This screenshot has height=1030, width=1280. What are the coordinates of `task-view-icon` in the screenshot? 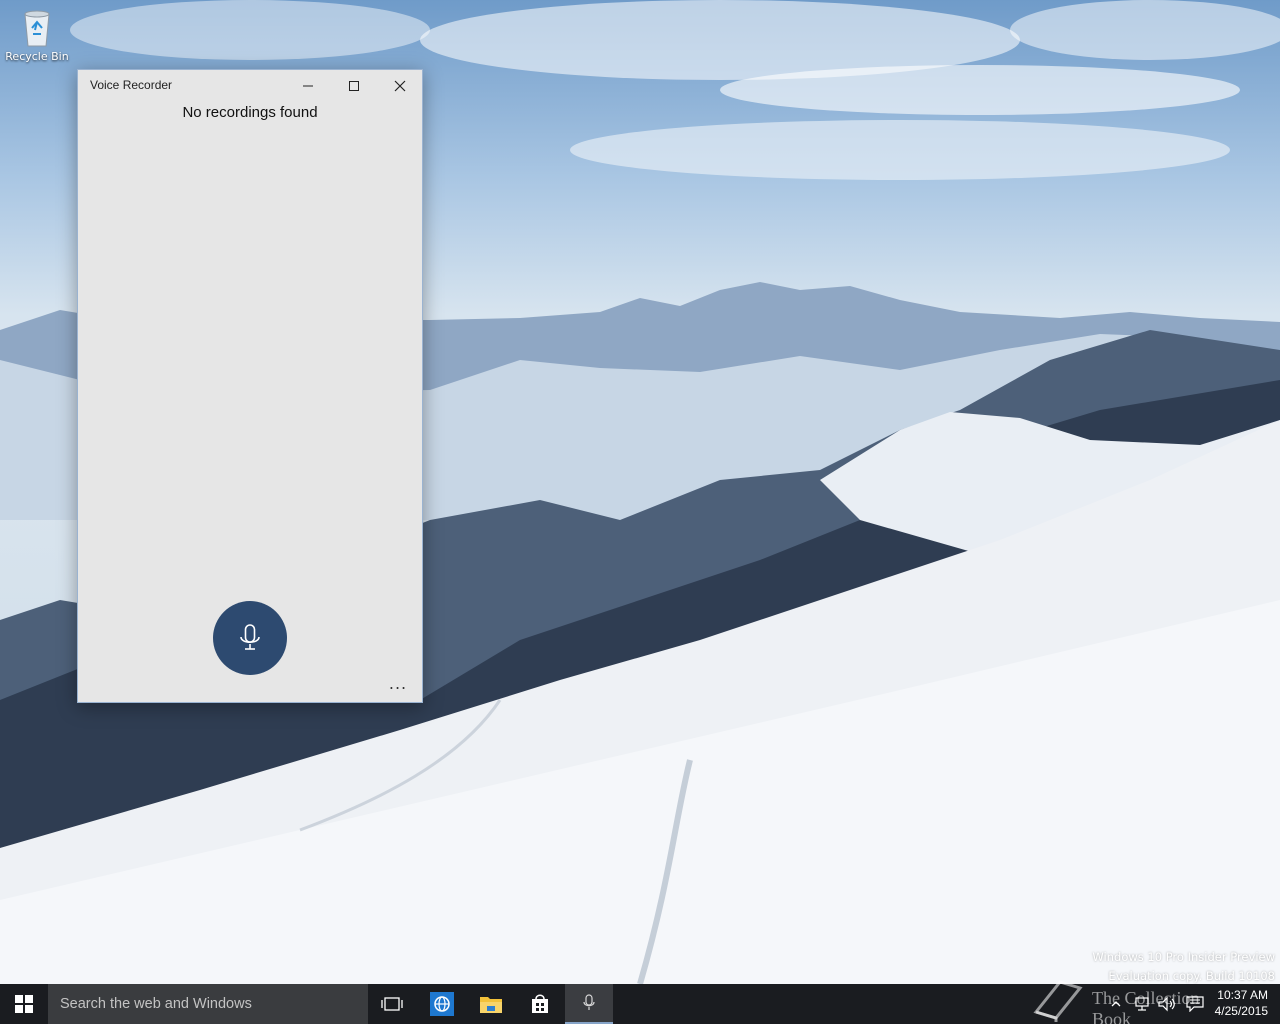 It's located at (392, 1004).